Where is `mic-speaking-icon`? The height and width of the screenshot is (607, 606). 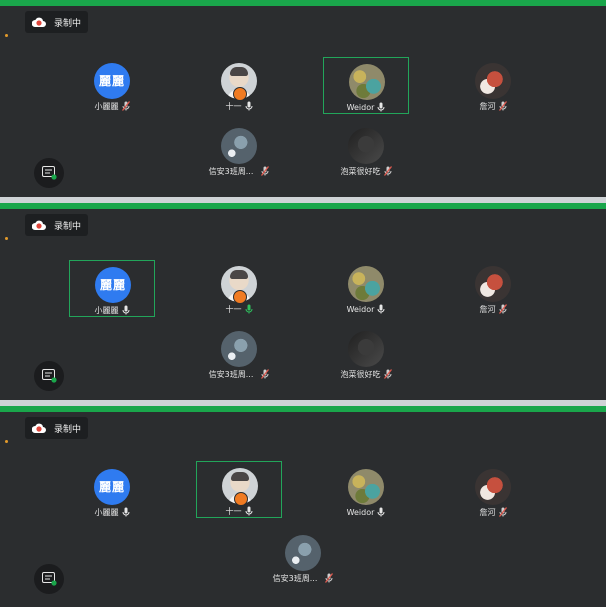
mic-speaking-icon is located at coordinates (248, 309).